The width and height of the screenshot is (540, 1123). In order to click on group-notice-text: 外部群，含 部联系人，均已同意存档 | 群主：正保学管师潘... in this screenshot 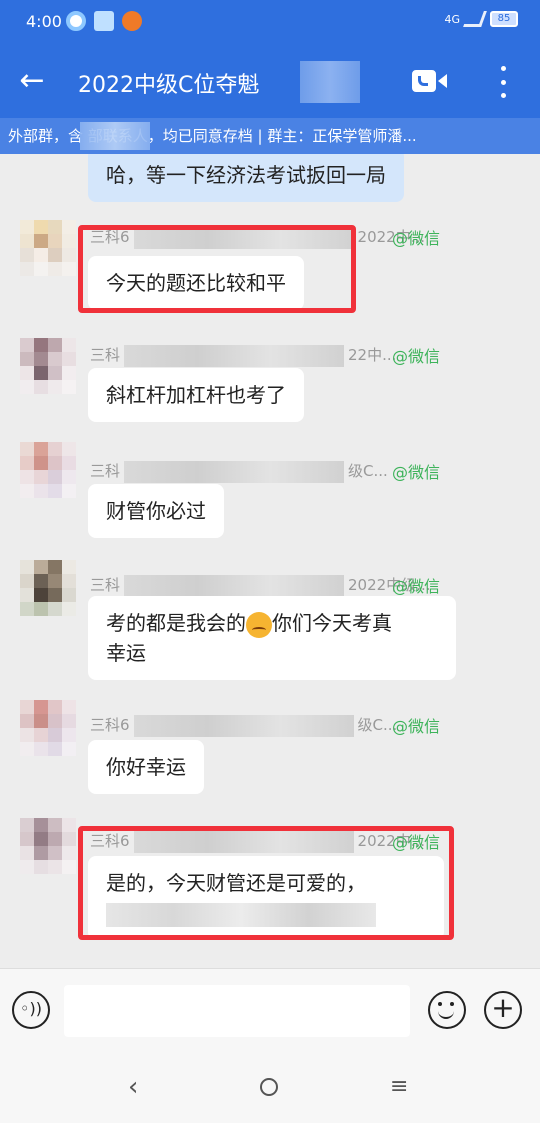, I will do `click(212, 136)`.